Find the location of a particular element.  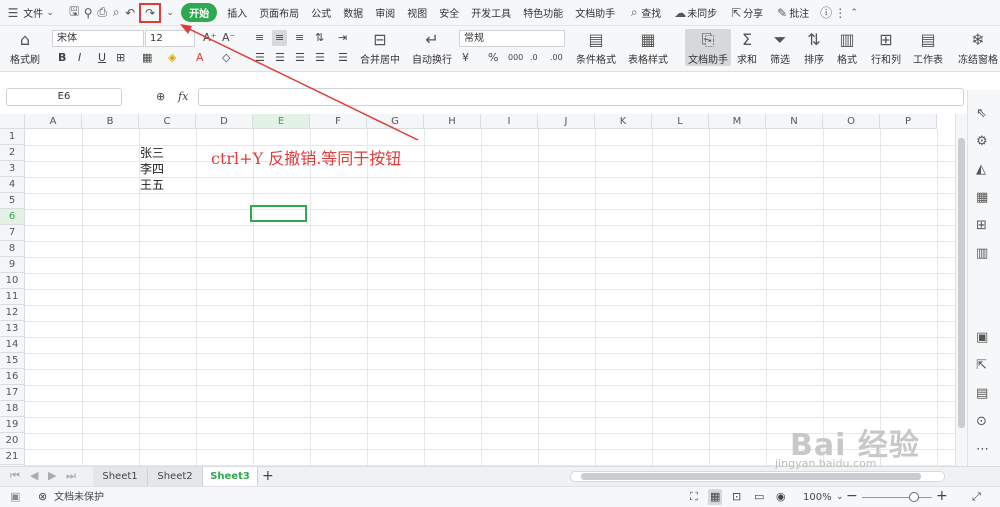

page-layout-icon: ▭ is located at coordinates (759, 497).